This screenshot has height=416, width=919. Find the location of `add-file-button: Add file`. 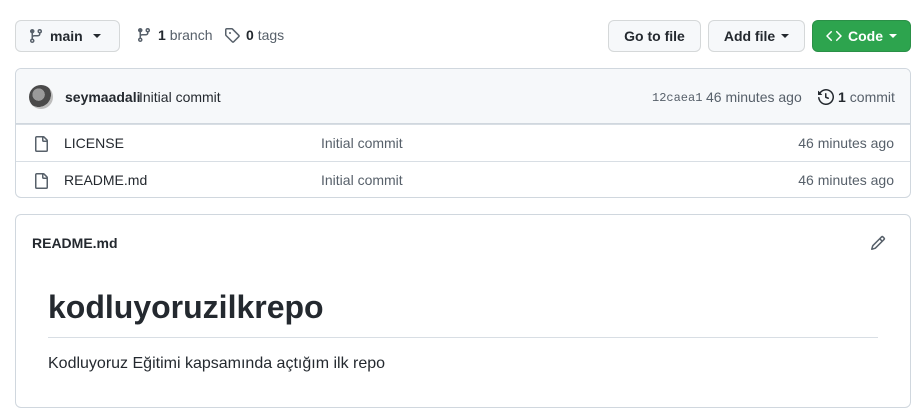

add-file-button: Add file is located at coordinates (756, 36).